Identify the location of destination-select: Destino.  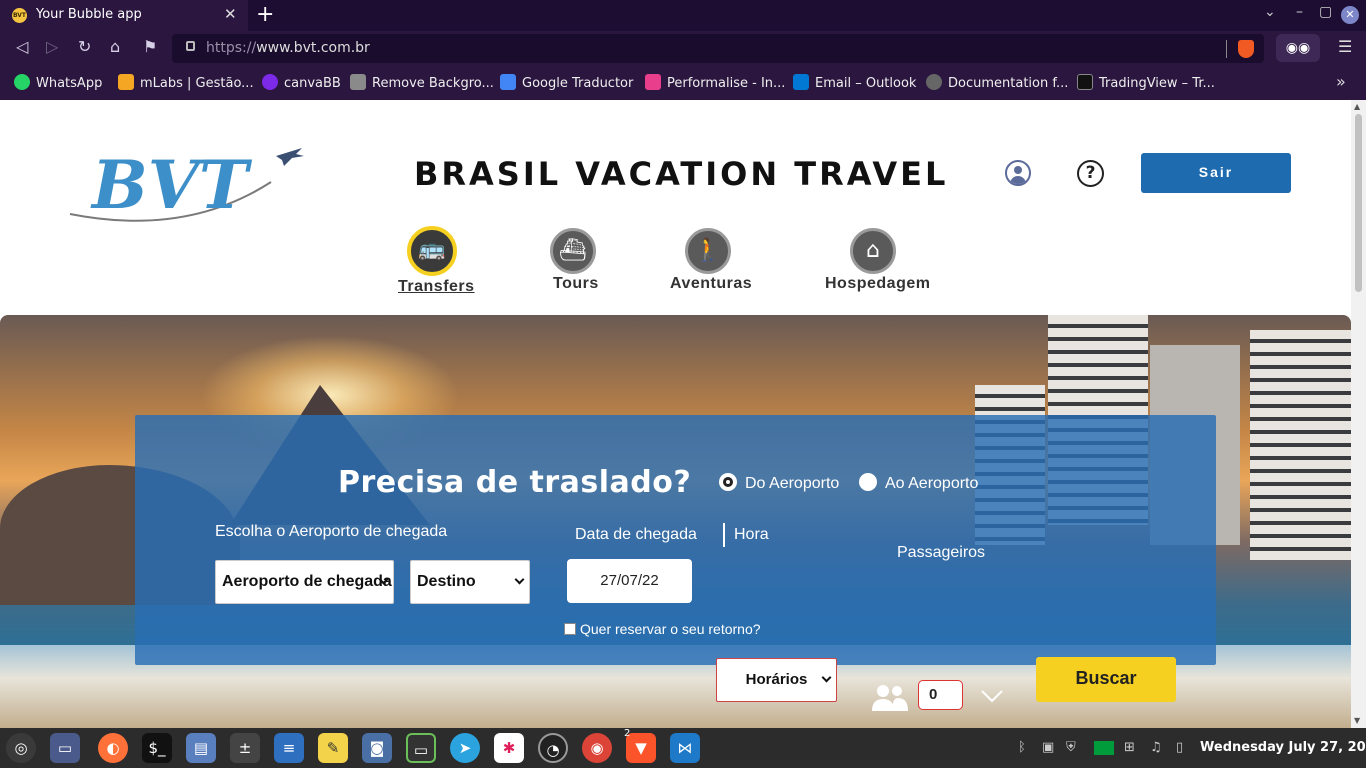
(470, 582).